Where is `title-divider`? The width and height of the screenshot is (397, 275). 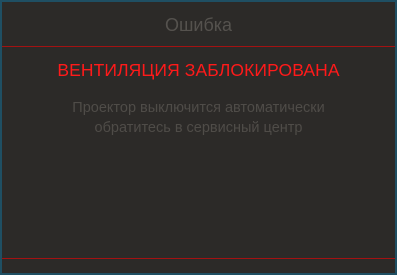 title-divider is located at coordinates (198, 46).